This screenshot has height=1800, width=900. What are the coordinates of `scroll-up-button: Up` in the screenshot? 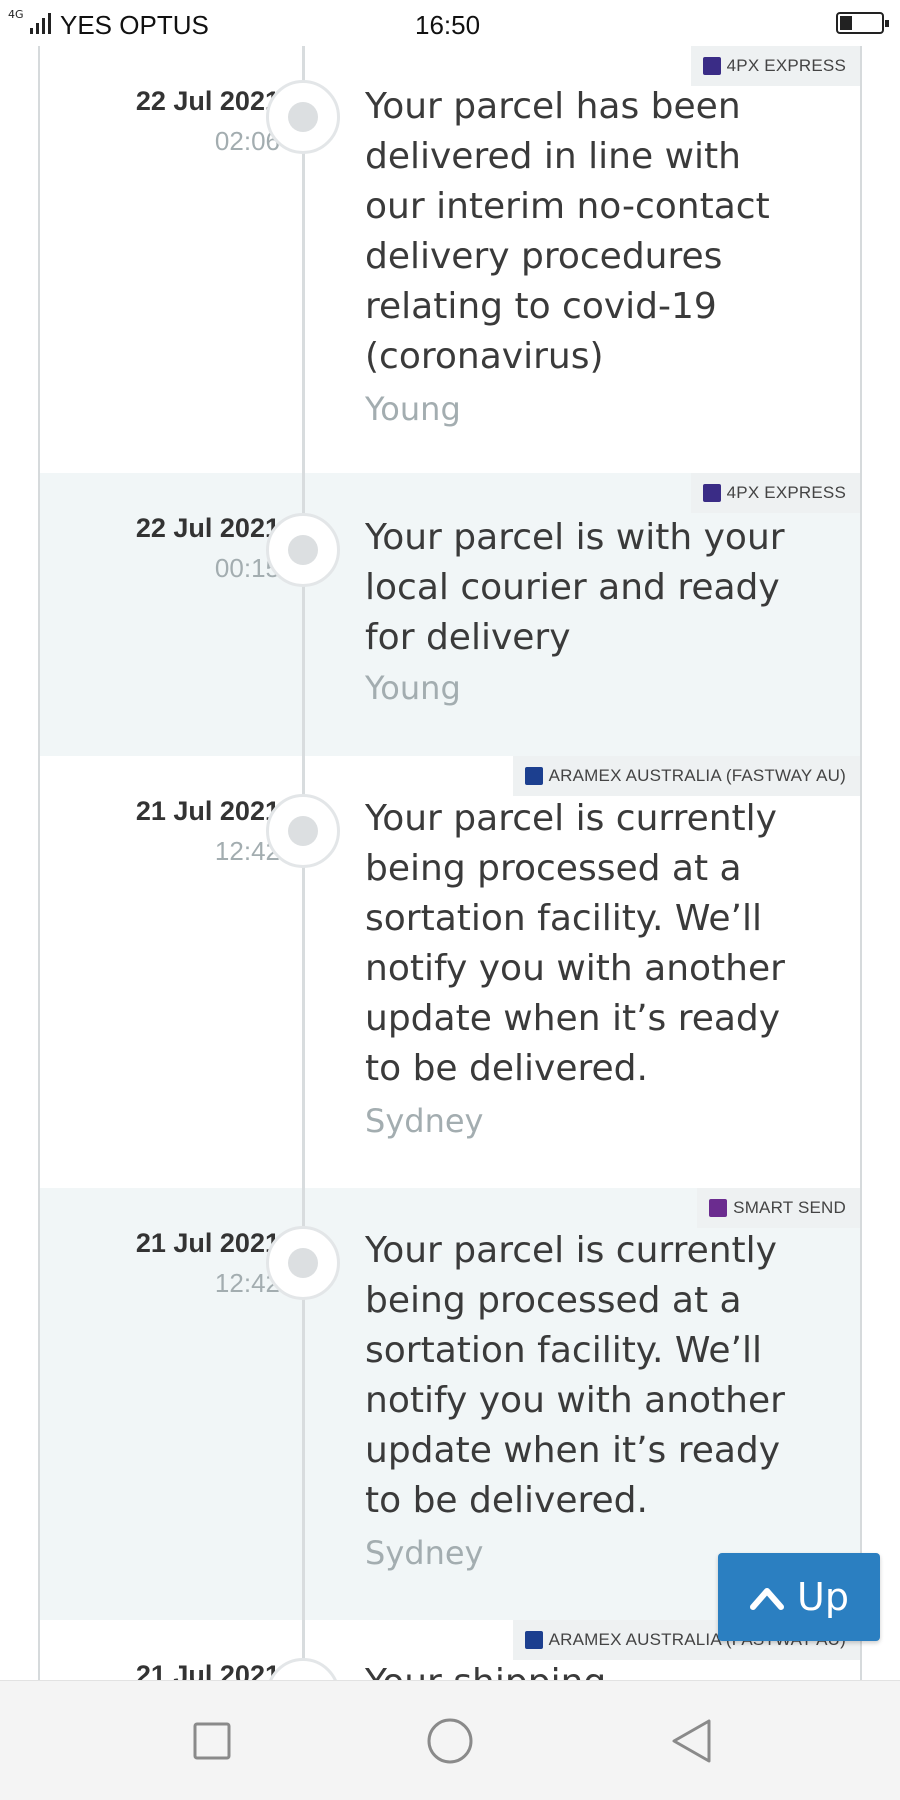 It's located at (799, 1597).